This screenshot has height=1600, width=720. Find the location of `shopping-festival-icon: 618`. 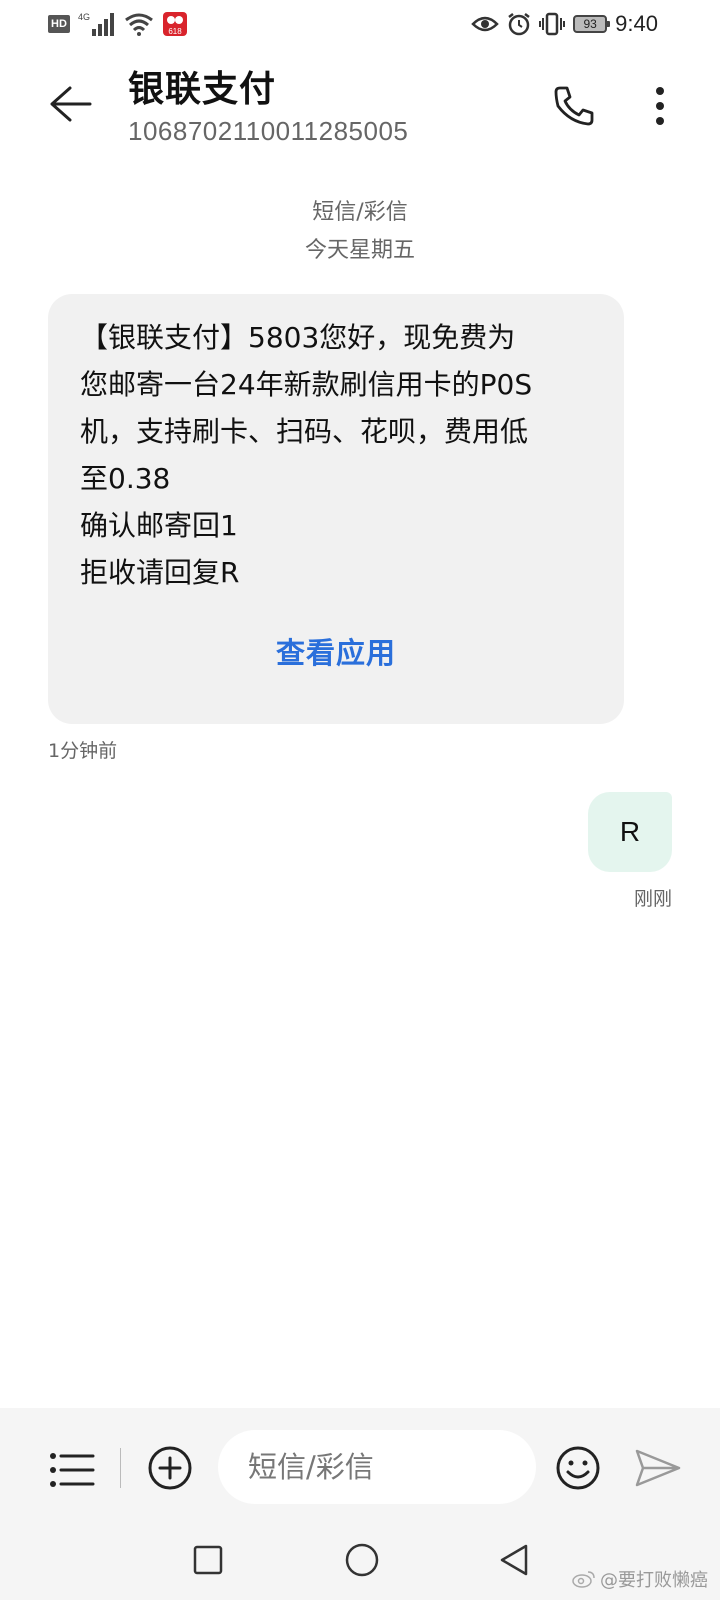

shopping-festival-icon: 618 is located at coordinates (175, 24).